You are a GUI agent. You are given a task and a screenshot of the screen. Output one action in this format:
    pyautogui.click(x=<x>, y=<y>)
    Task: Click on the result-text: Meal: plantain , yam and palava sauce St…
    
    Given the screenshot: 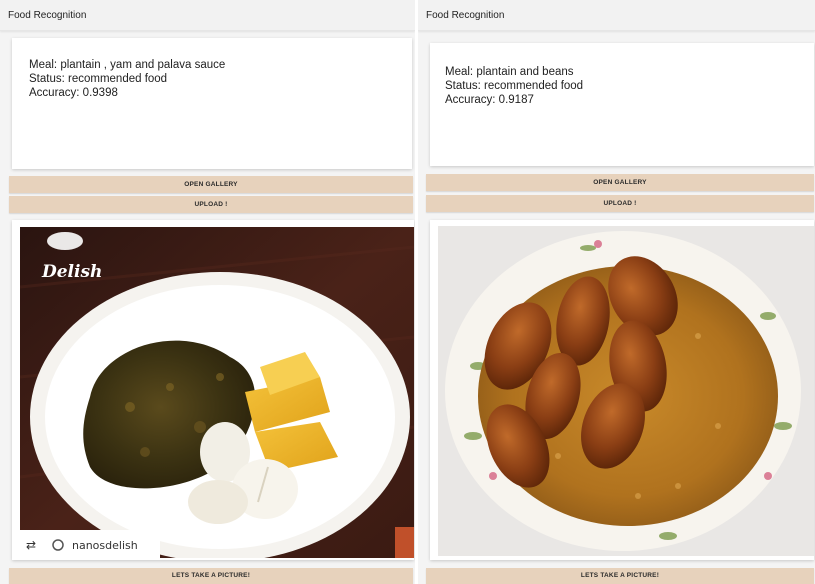 What is the action you would take?
    pyautogui.click(x=127, y=79)
    